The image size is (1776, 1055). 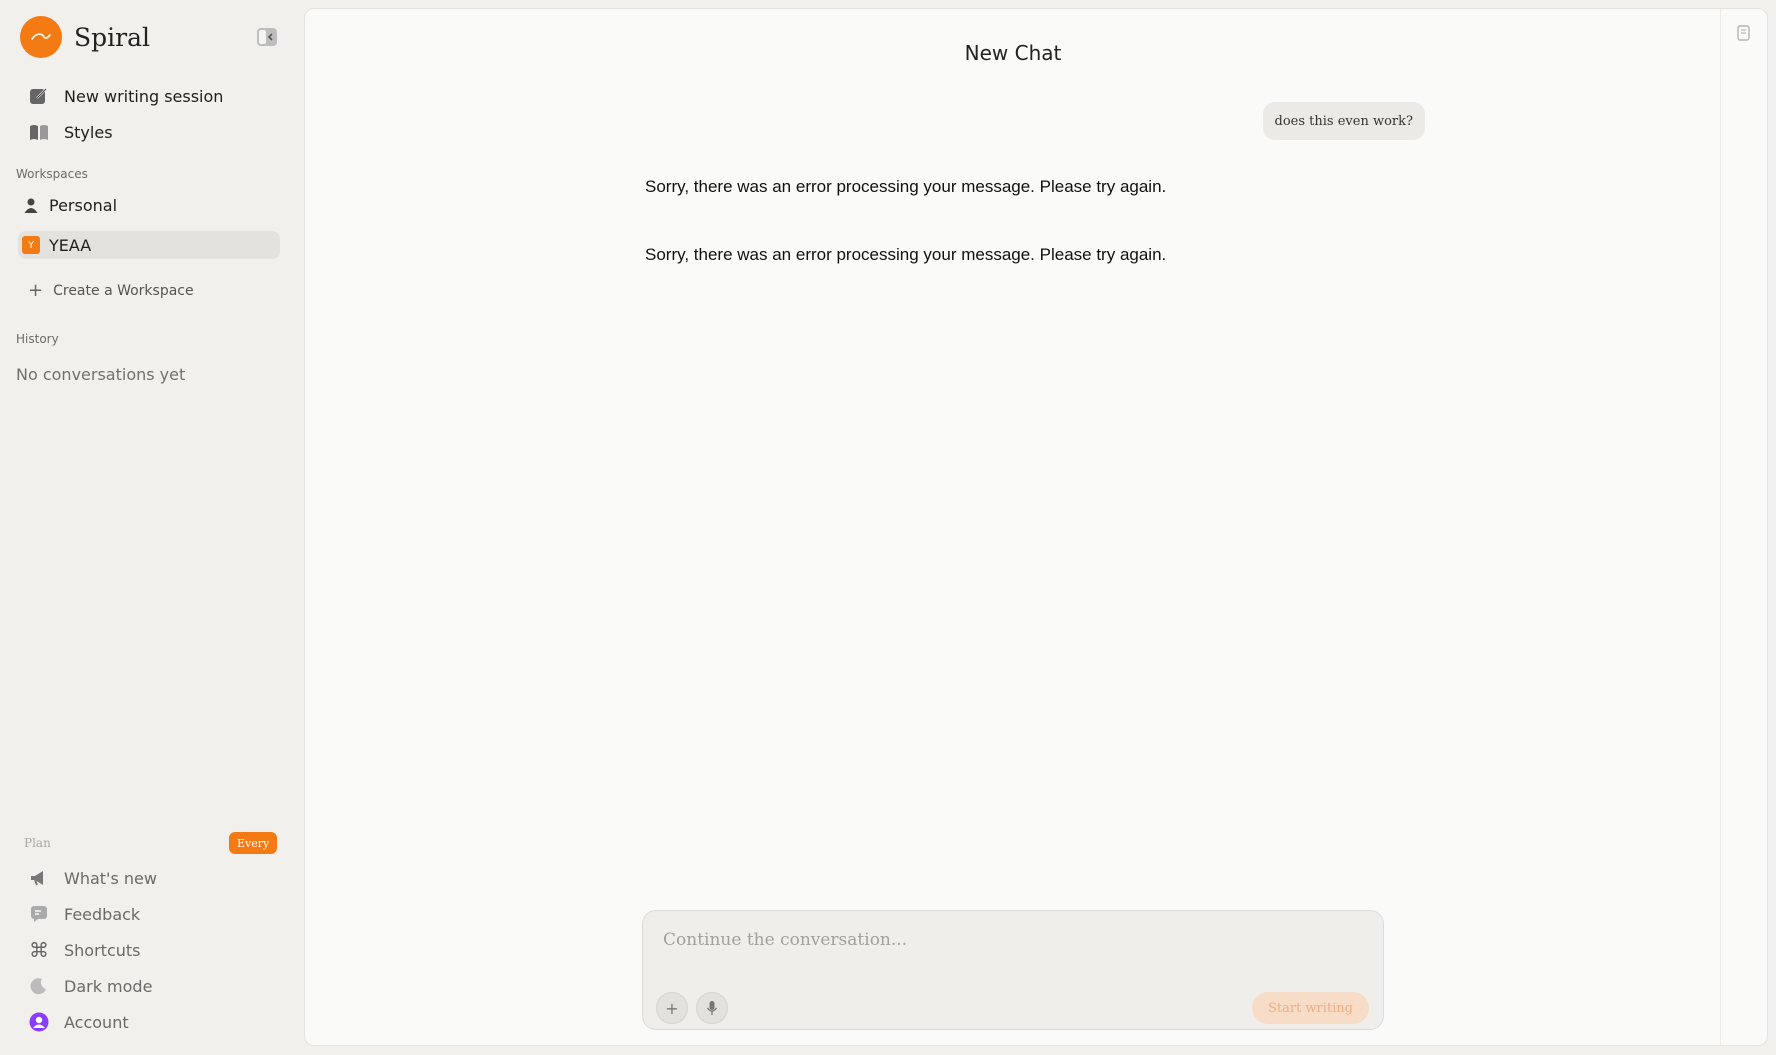 I want to click on attach-button: +, so click(x=672, y=1008).